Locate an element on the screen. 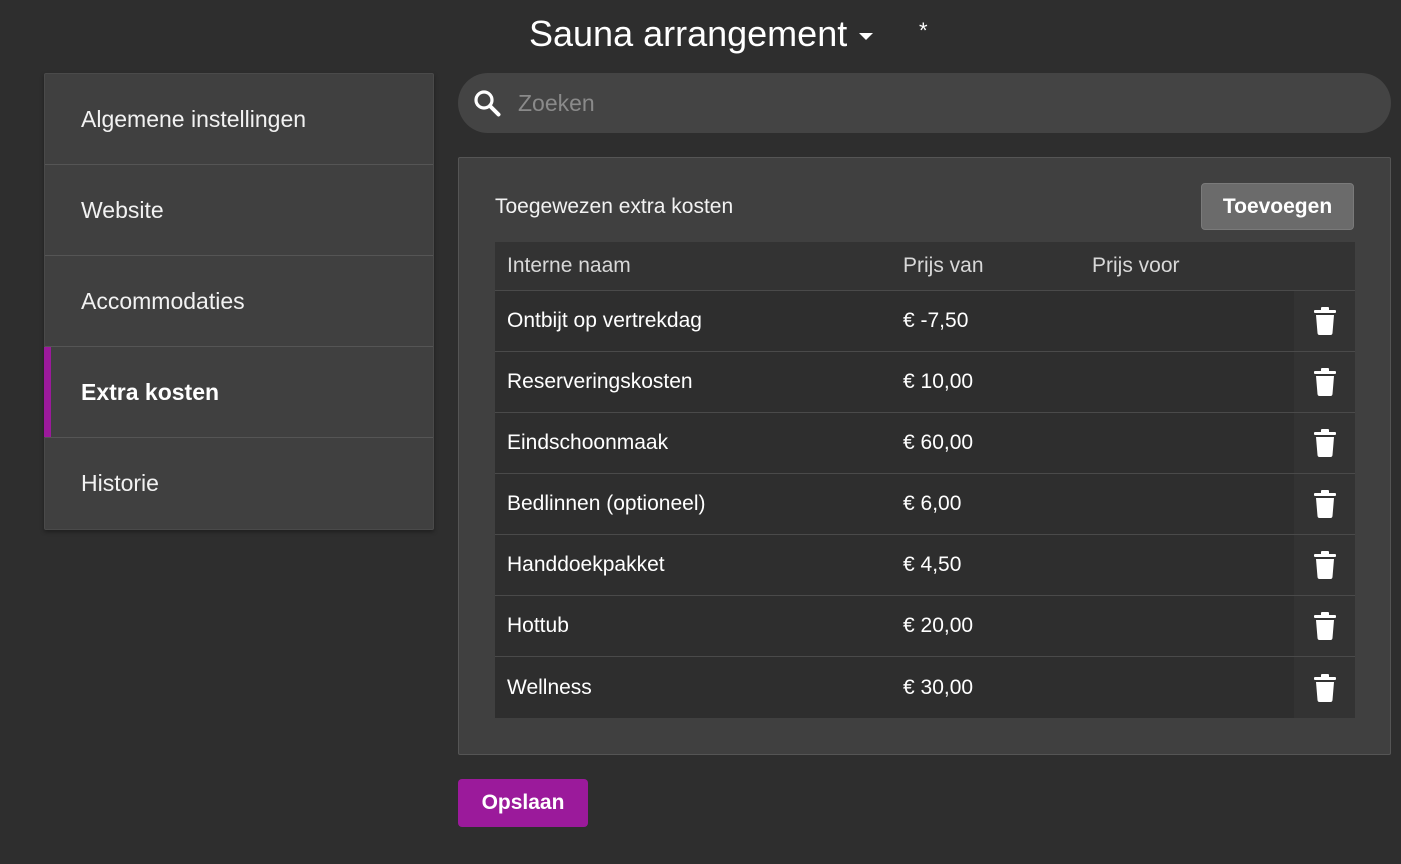 The image size is (1401, 864). search-icon is located at coordinates (487, 103).